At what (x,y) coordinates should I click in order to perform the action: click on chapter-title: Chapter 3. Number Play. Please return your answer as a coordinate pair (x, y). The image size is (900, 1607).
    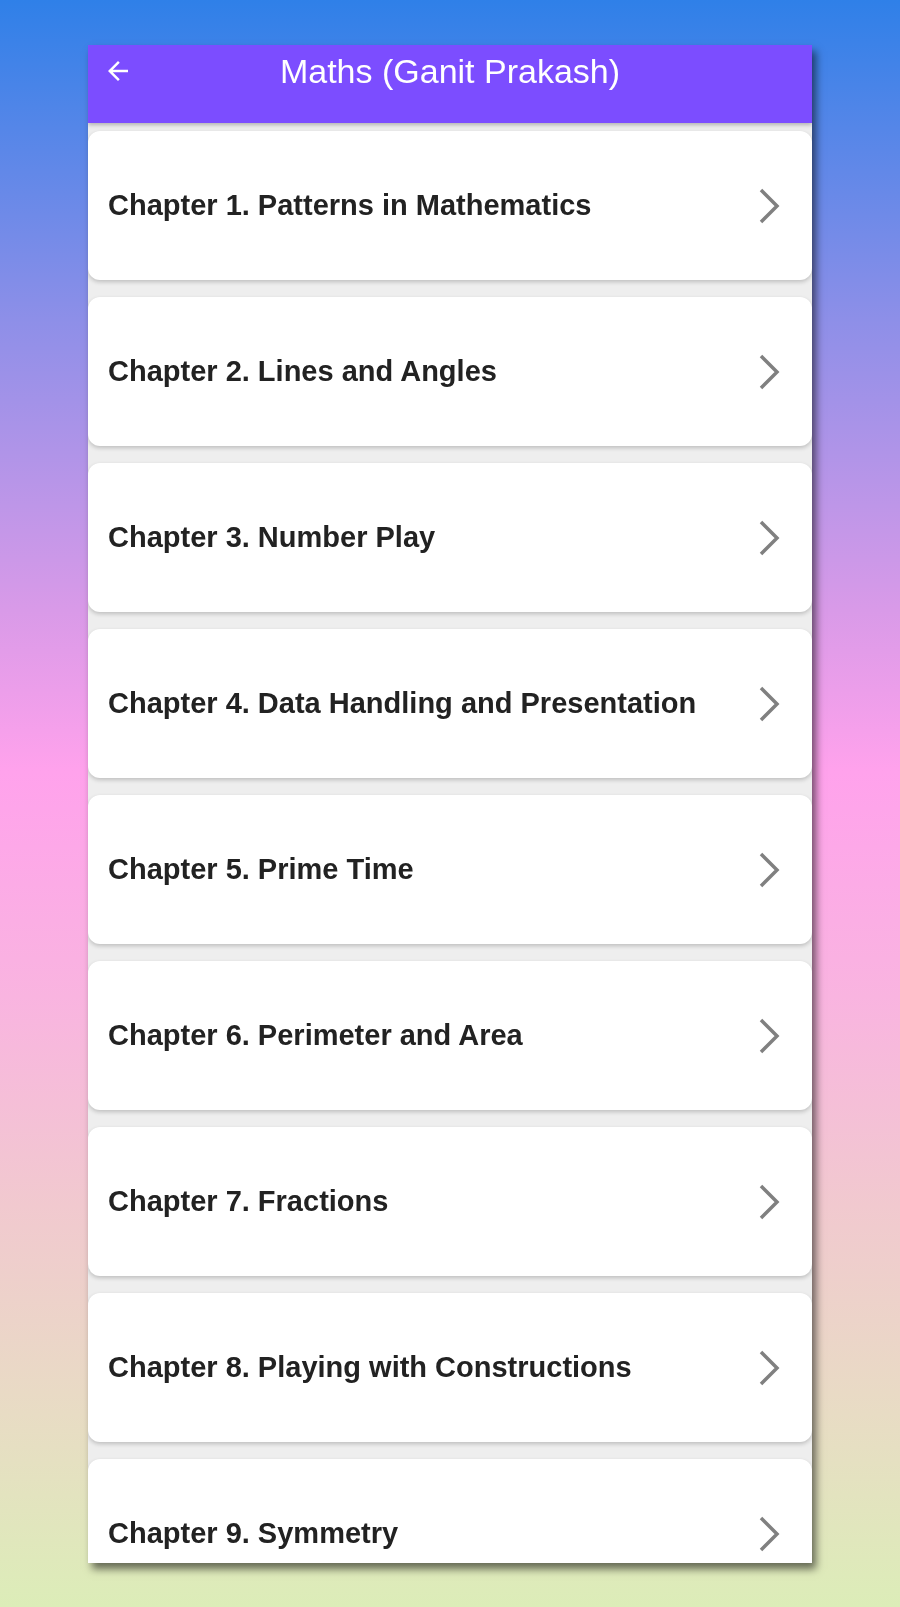
    Looking at the image, I should click on (272, 537).